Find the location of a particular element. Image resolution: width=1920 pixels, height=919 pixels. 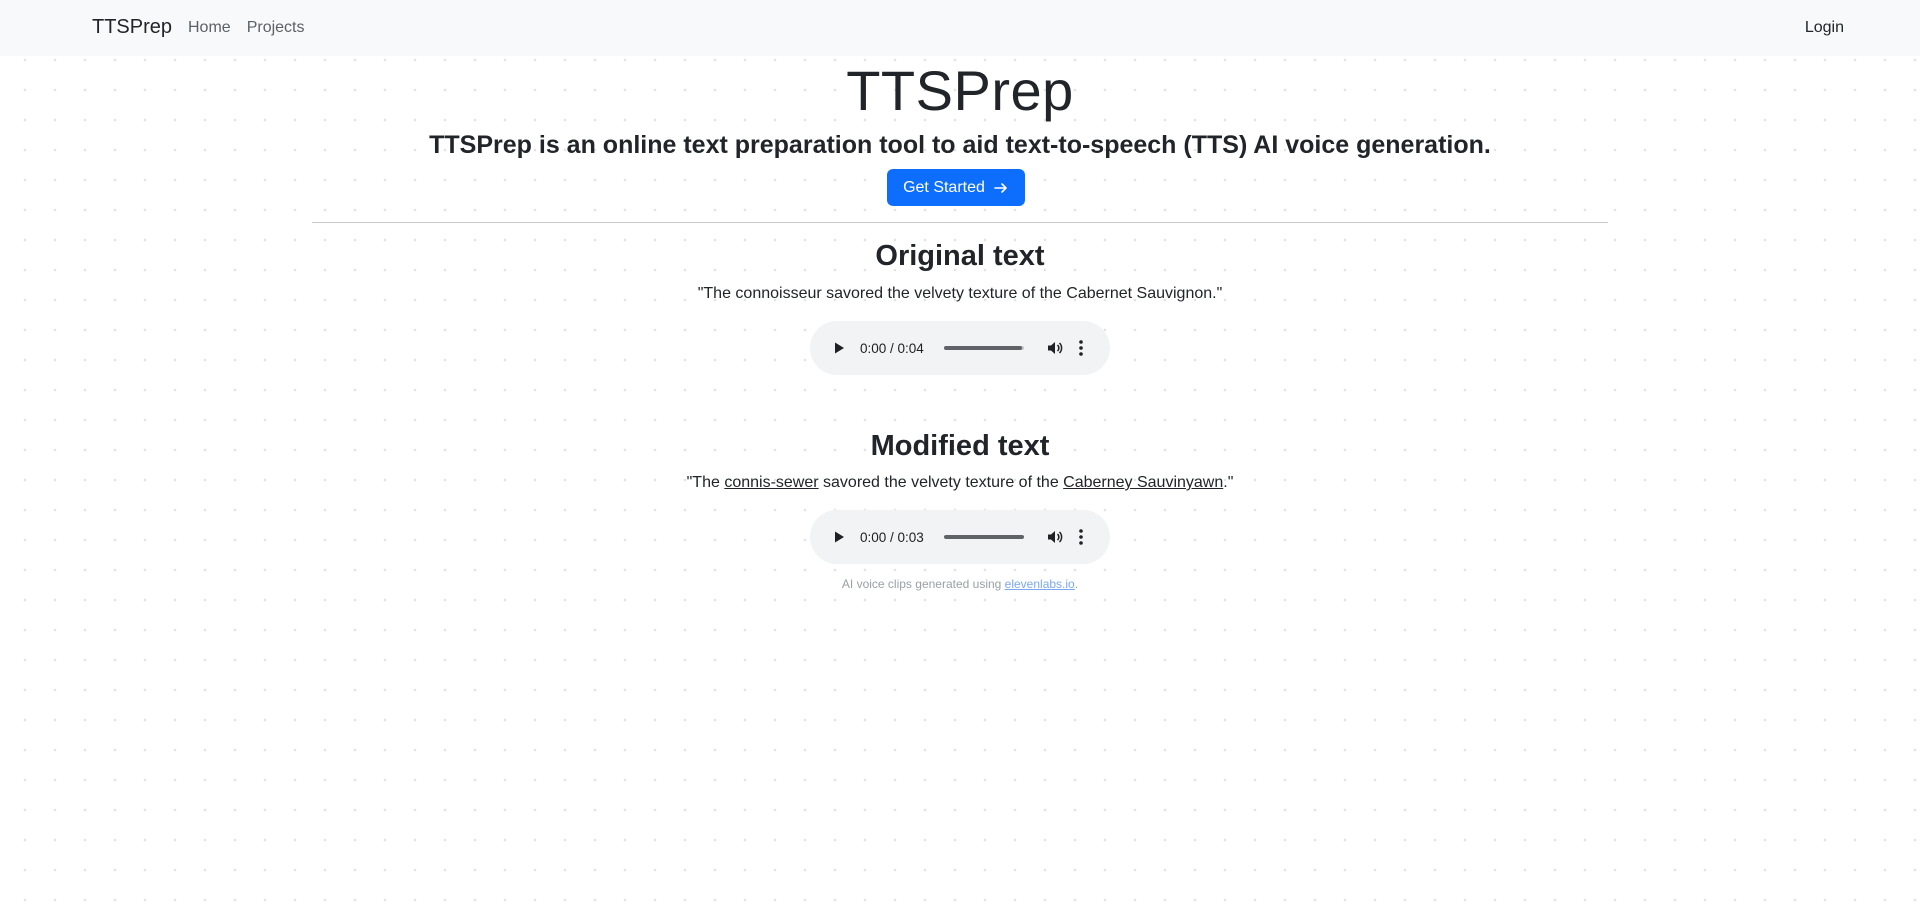

divider is located at coordinates (960, 222).